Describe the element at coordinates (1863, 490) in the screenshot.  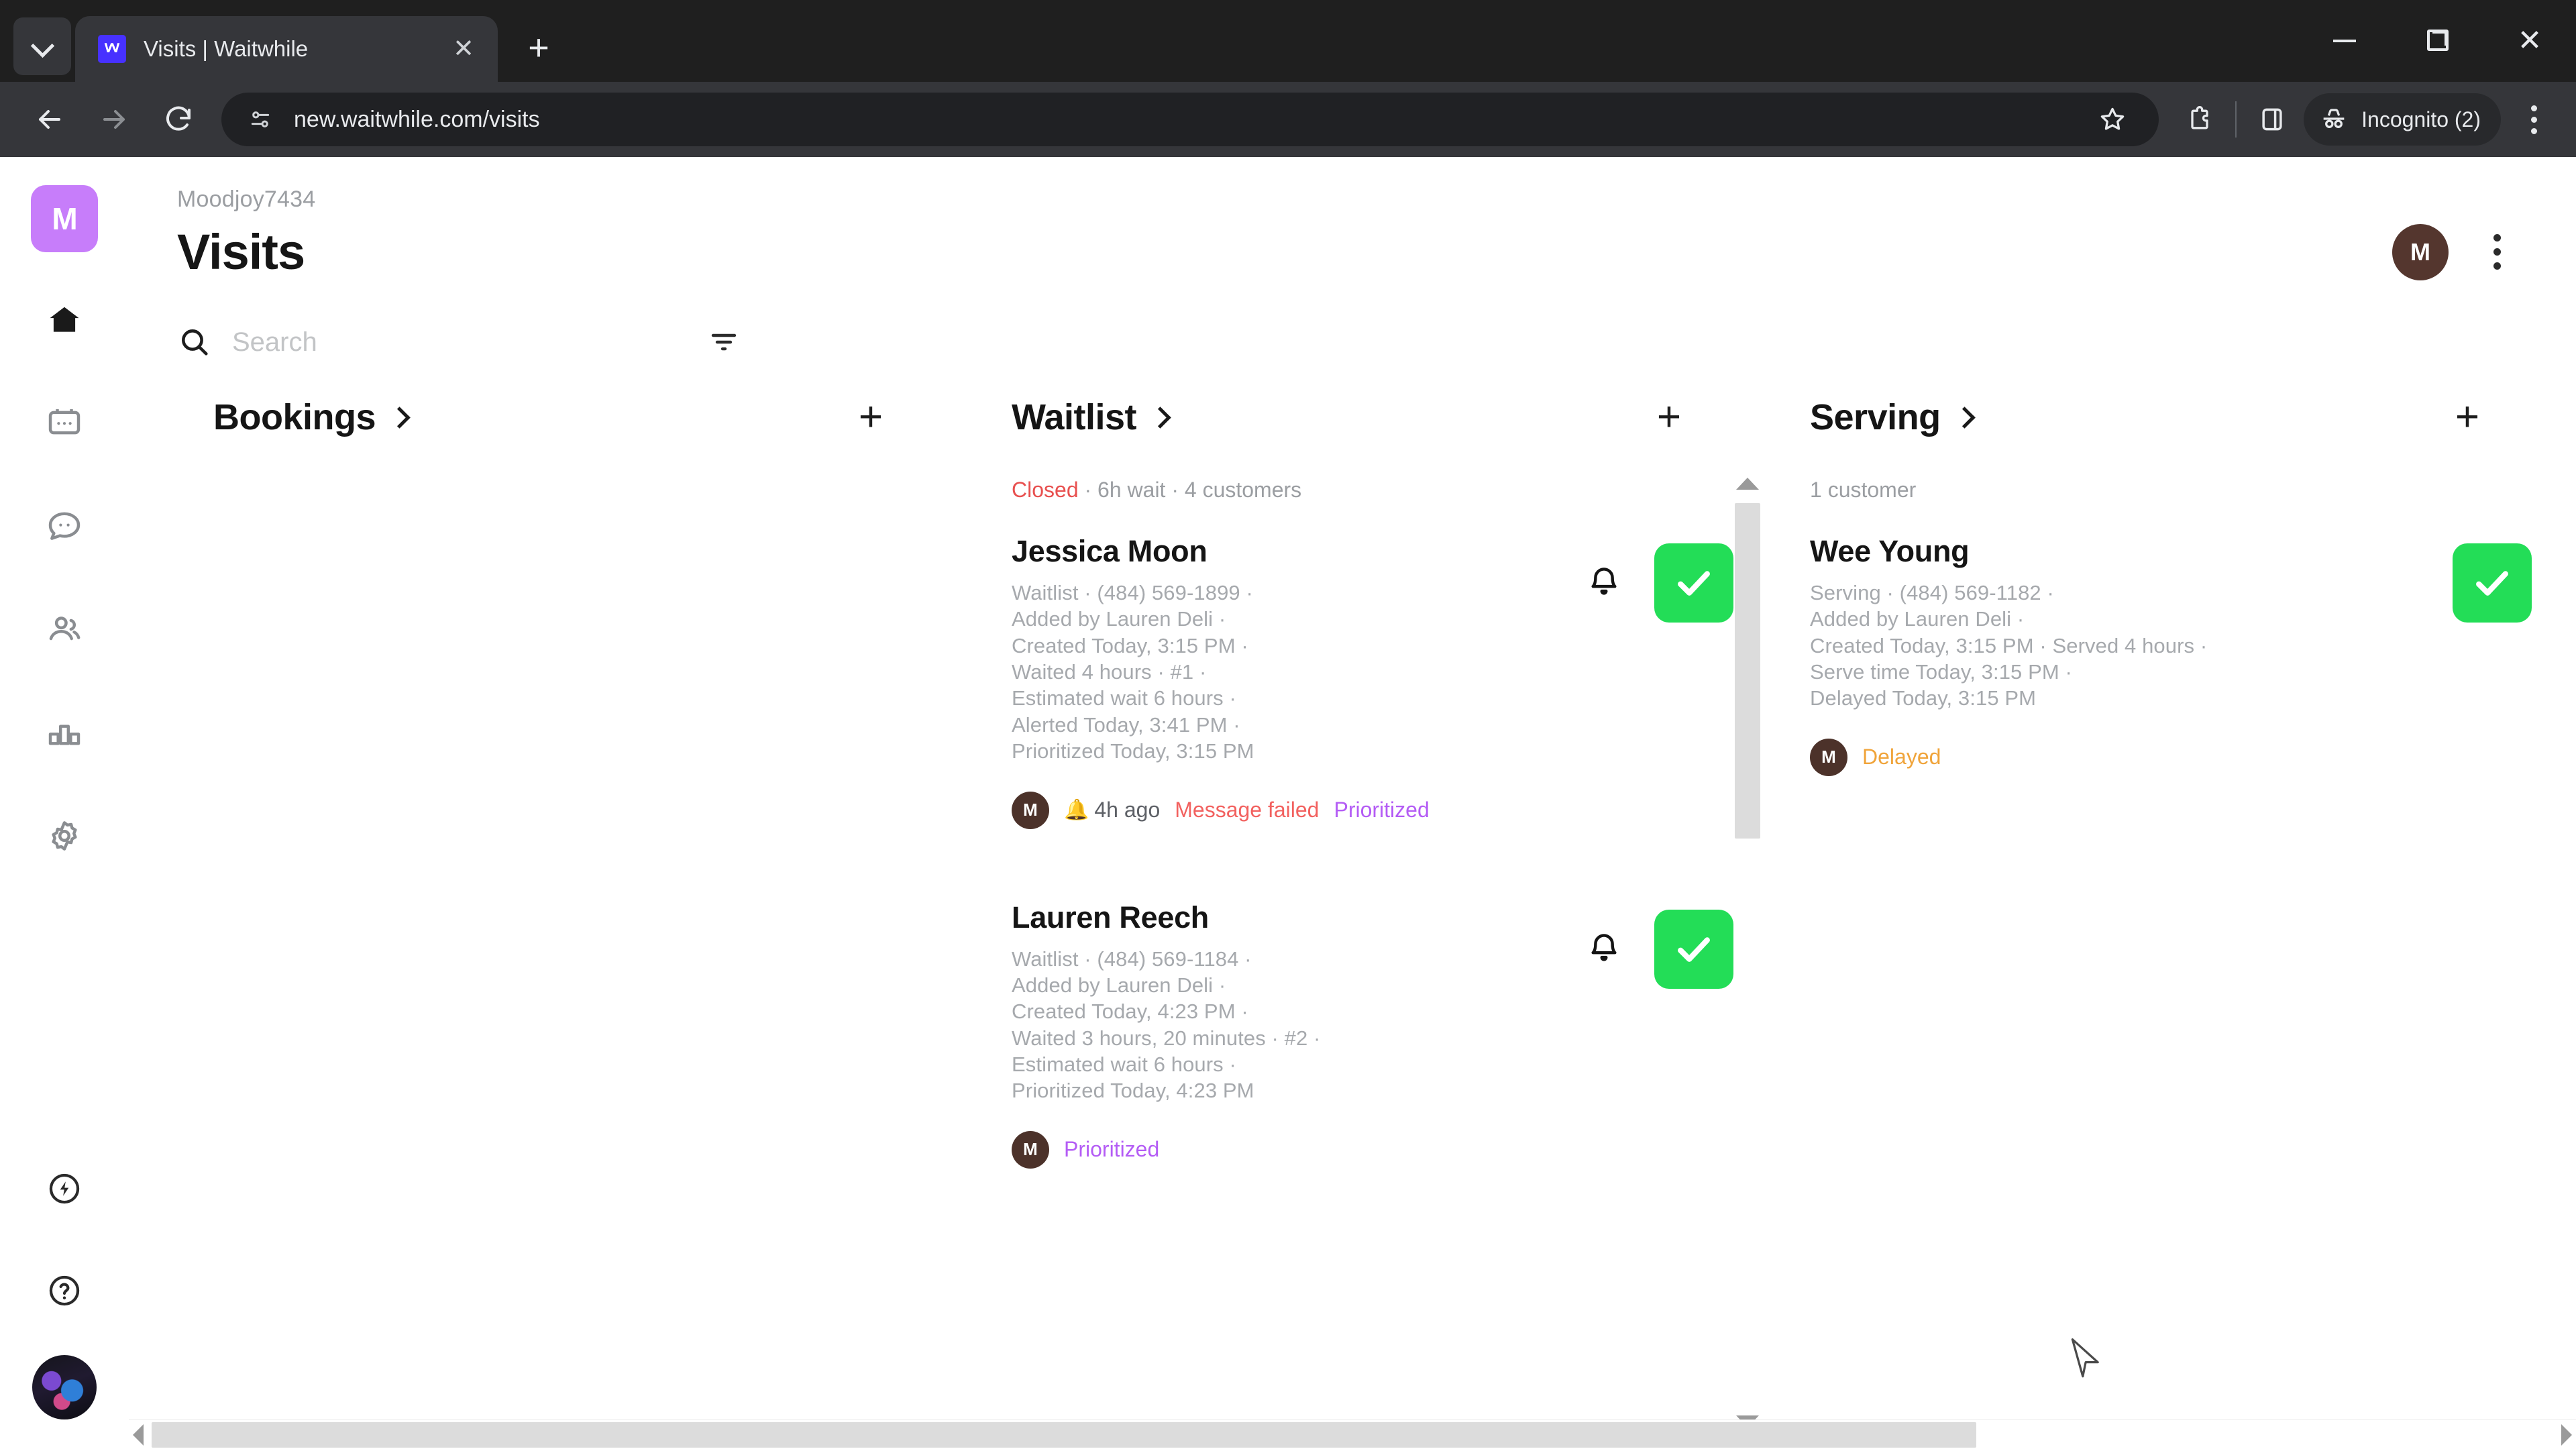
I see `column-subtitle-serving: 1 customer` at that location.